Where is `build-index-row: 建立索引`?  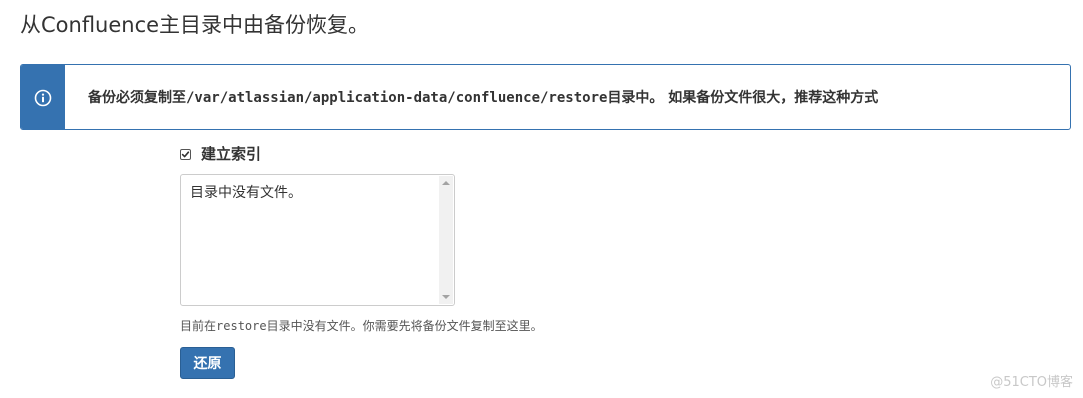
build-index-row: 建立索引 is located at coordinates (220, 154).